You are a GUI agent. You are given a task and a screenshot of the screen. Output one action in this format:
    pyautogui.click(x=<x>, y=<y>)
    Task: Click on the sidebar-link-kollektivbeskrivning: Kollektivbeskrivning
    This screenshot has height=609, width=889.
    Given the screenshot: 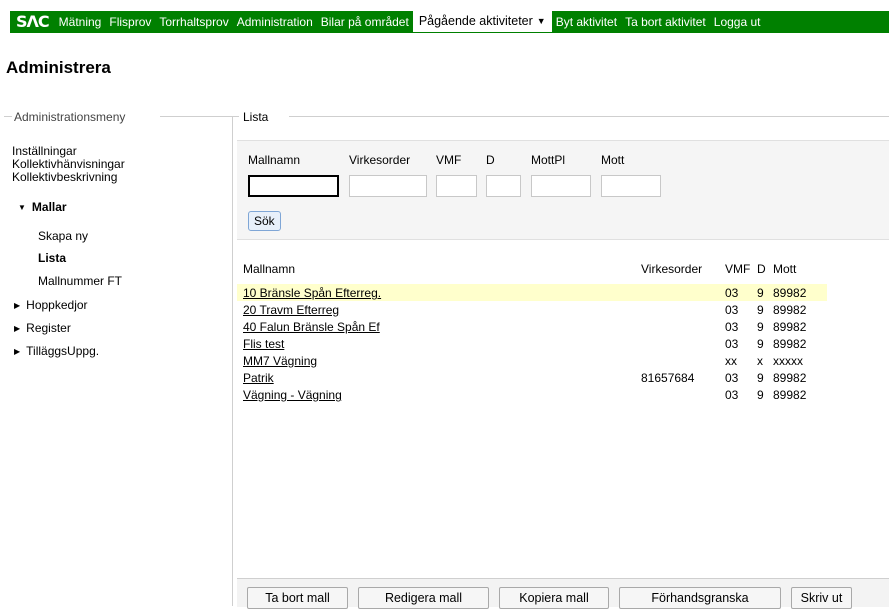 What is the action you would take?
    pyautogui.click(x=64, y=177)
    